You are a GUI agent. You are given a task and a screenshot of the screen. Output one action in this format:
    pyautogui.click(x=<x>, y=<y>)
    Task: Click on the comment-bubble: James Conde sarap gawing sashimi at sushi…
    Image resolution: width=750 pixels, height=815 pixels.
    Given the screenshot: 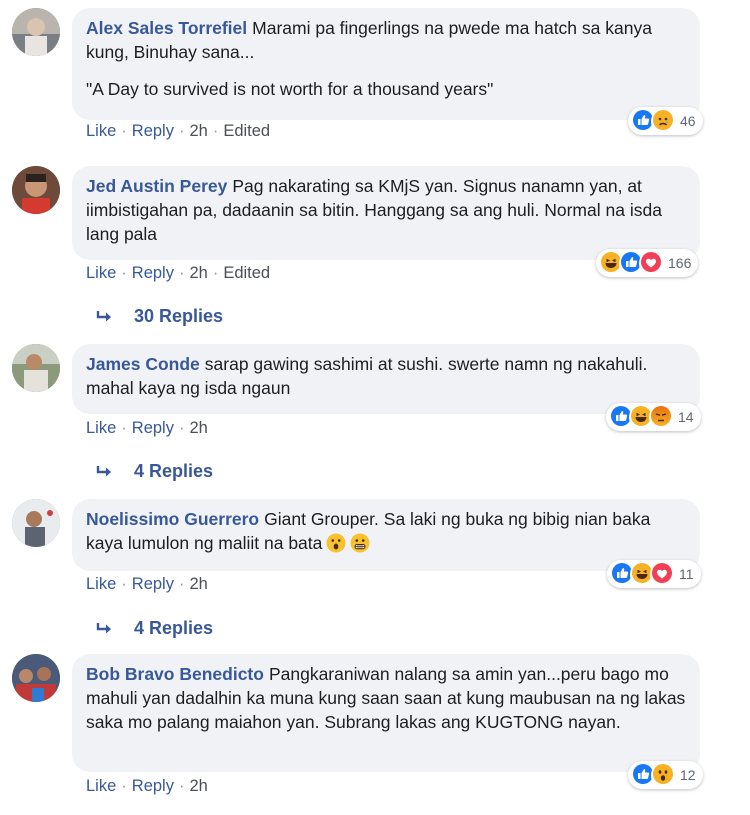 What is the action you would take?
    pyautogui.click(x=386, y=379)
    